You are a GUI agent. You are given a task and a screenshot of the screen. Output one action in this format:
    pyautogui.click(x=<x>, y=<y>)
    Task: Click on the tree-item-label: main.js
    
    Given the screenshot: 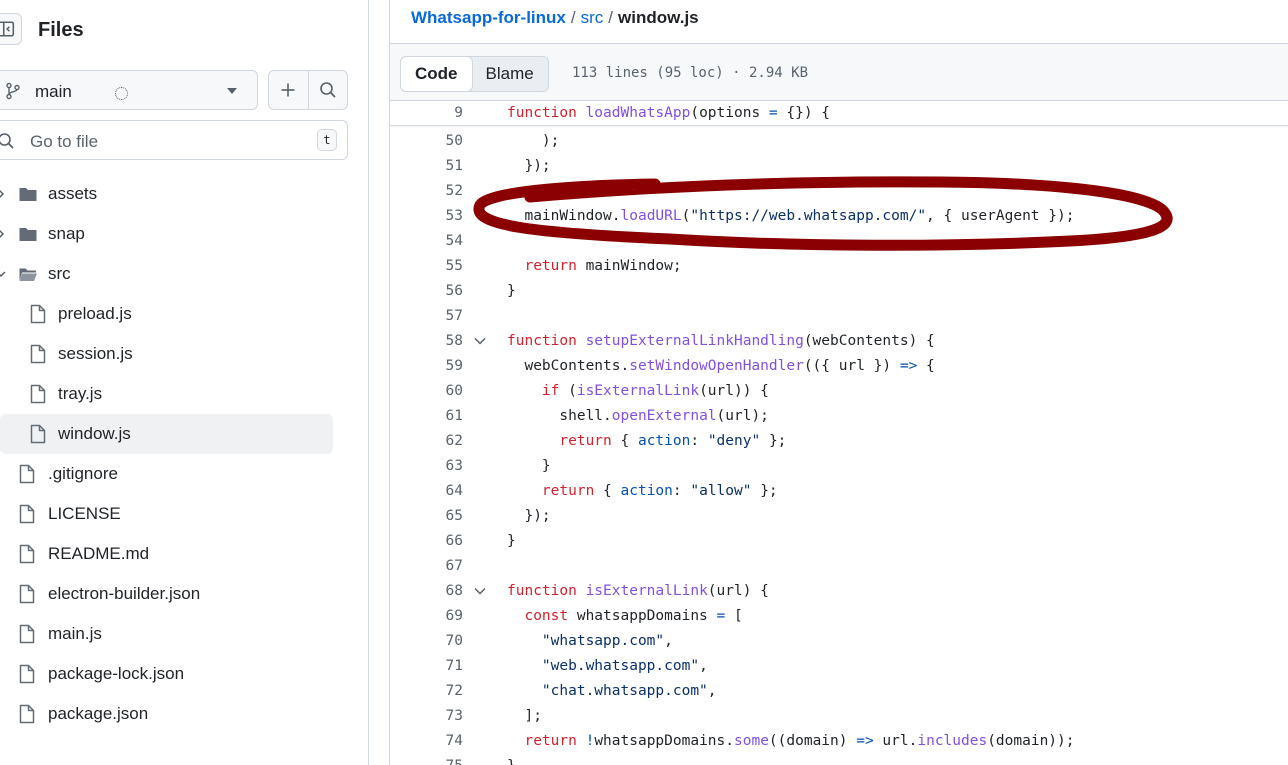 What is the action you would take?
    pyautogui.click(x=75, y=633)
    